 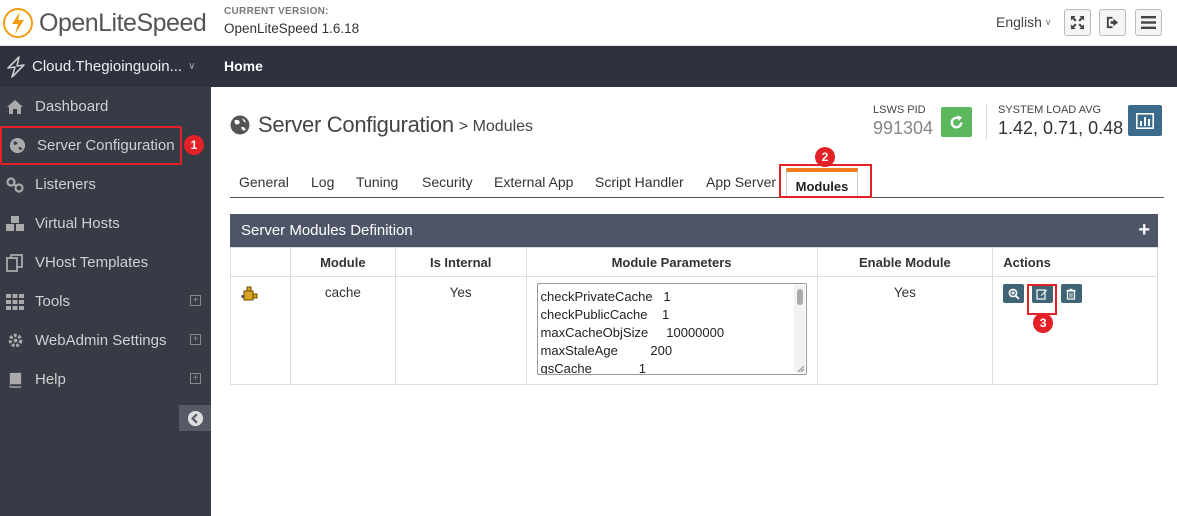 I want to click on restart-button, so click(x=956, y=122).